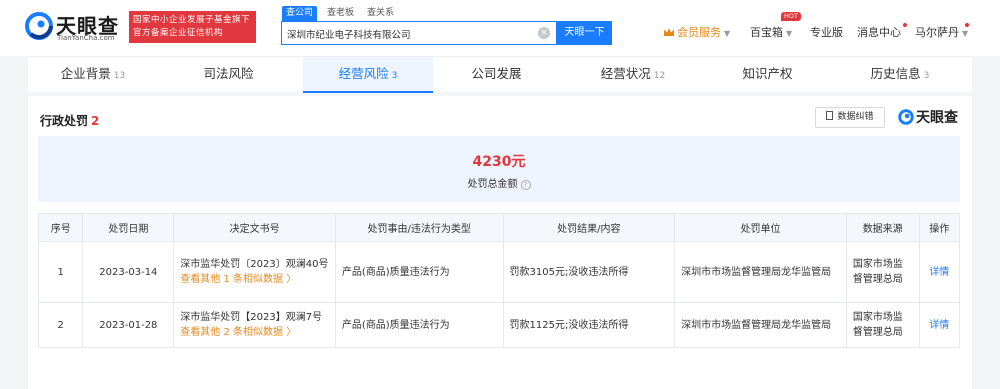  Describe the element at coordinates (419, 227) in the screenshot. I see `column-header: 处罚事由/违法行为类型` at that location.